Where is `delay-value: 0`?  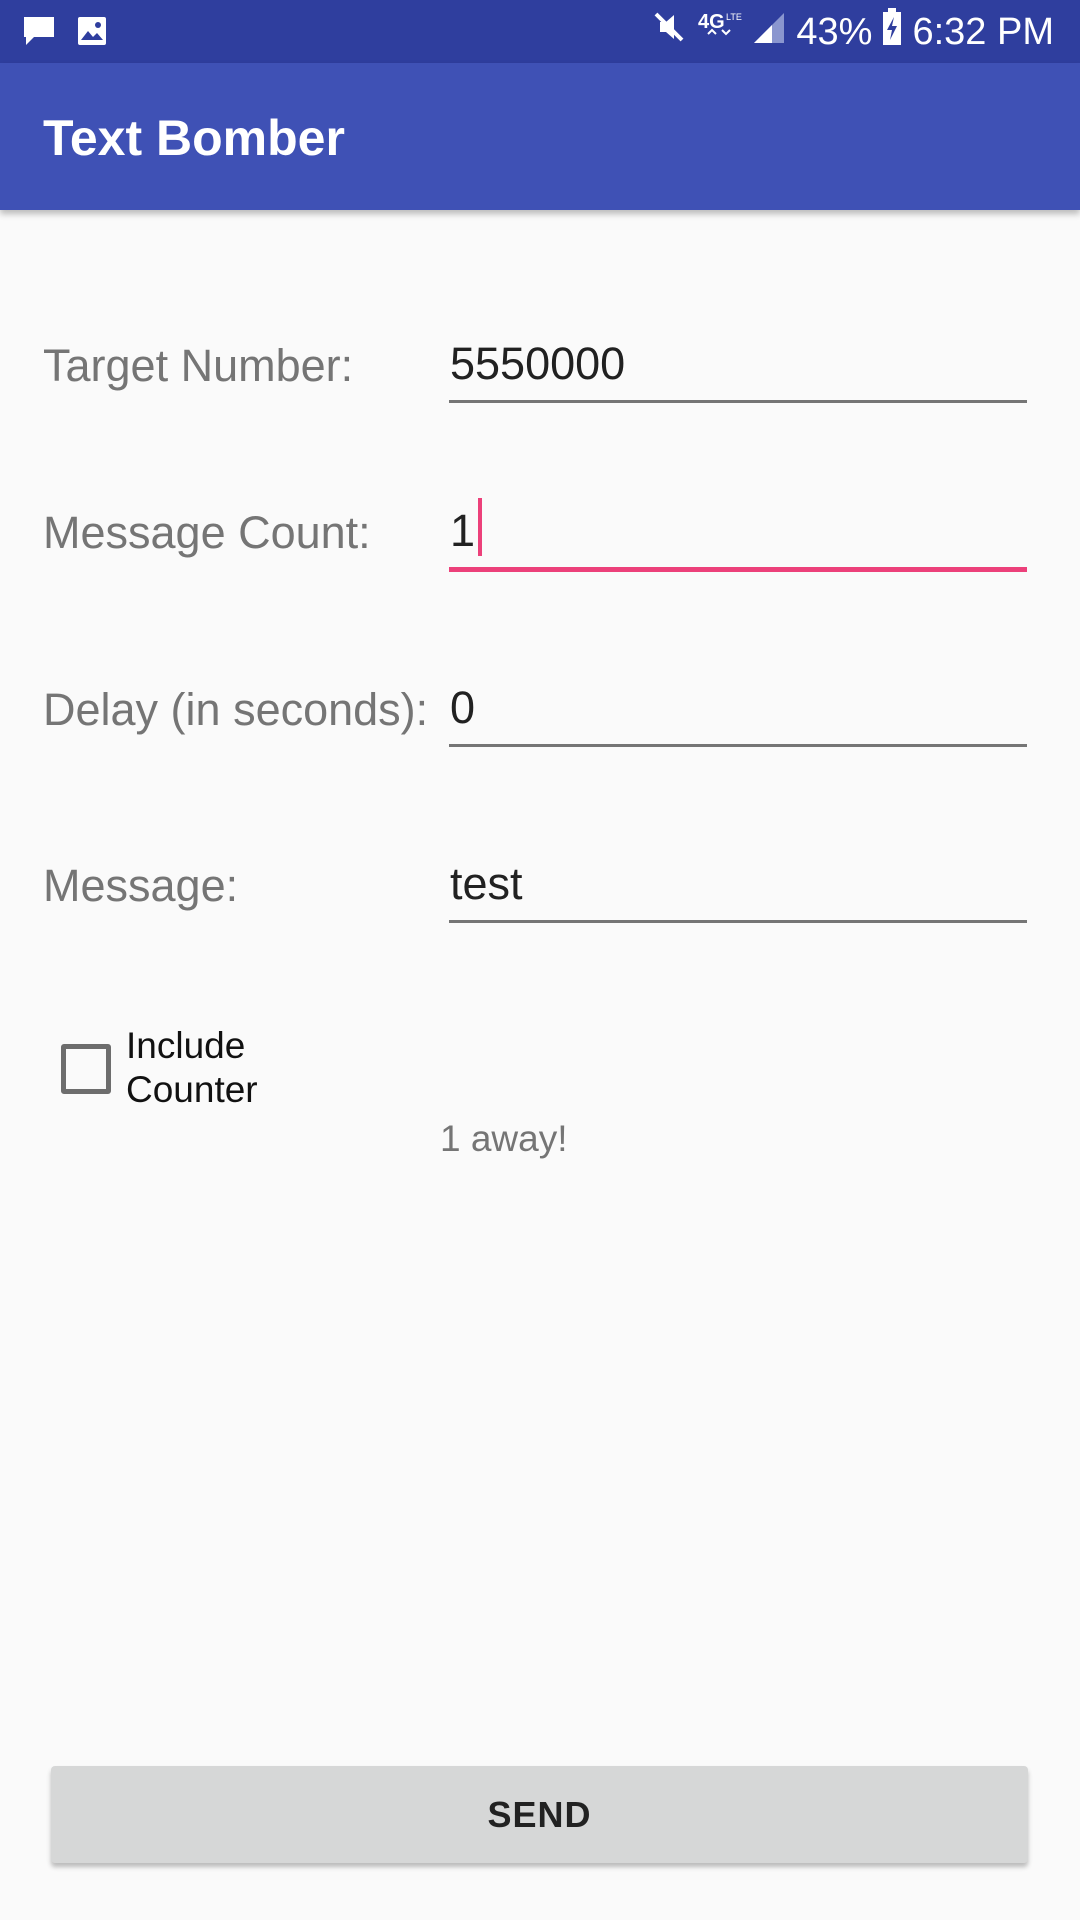
delay-value: 0 is located at coordinates (463, 707).